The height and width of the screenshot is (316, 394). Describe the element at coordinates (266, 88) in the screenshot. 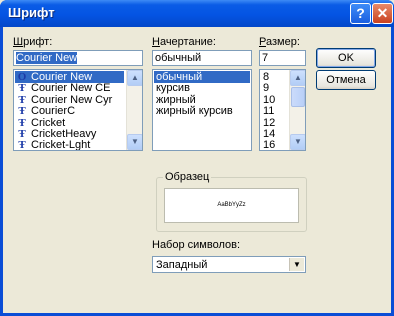

I see `list-item-label: 9` at that location.